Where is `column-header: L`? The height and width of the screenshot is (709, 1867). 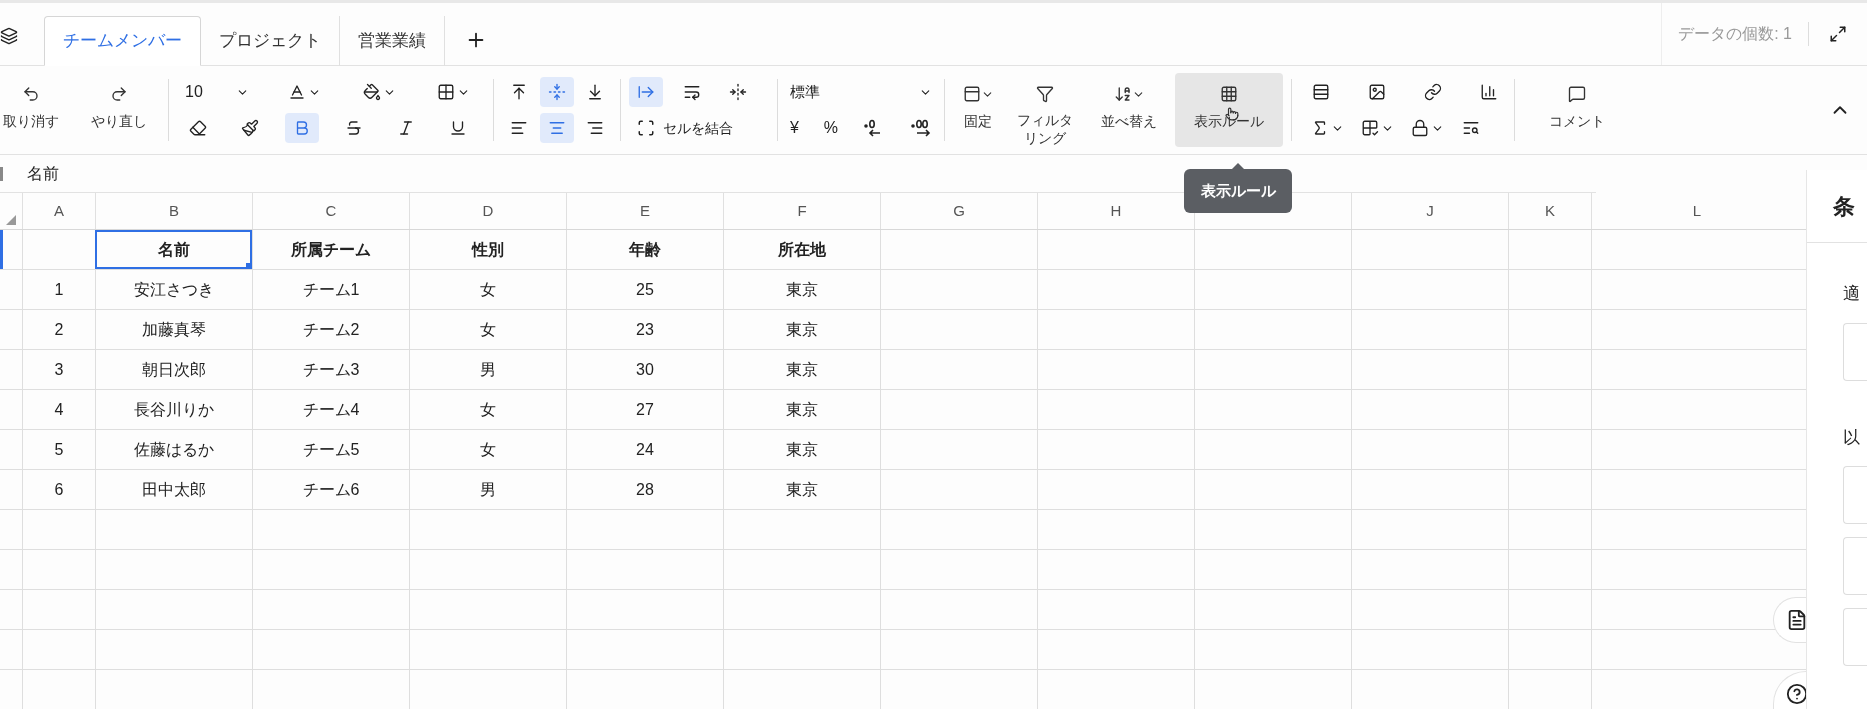 column-header: L is located at coordinates (1697, 211).